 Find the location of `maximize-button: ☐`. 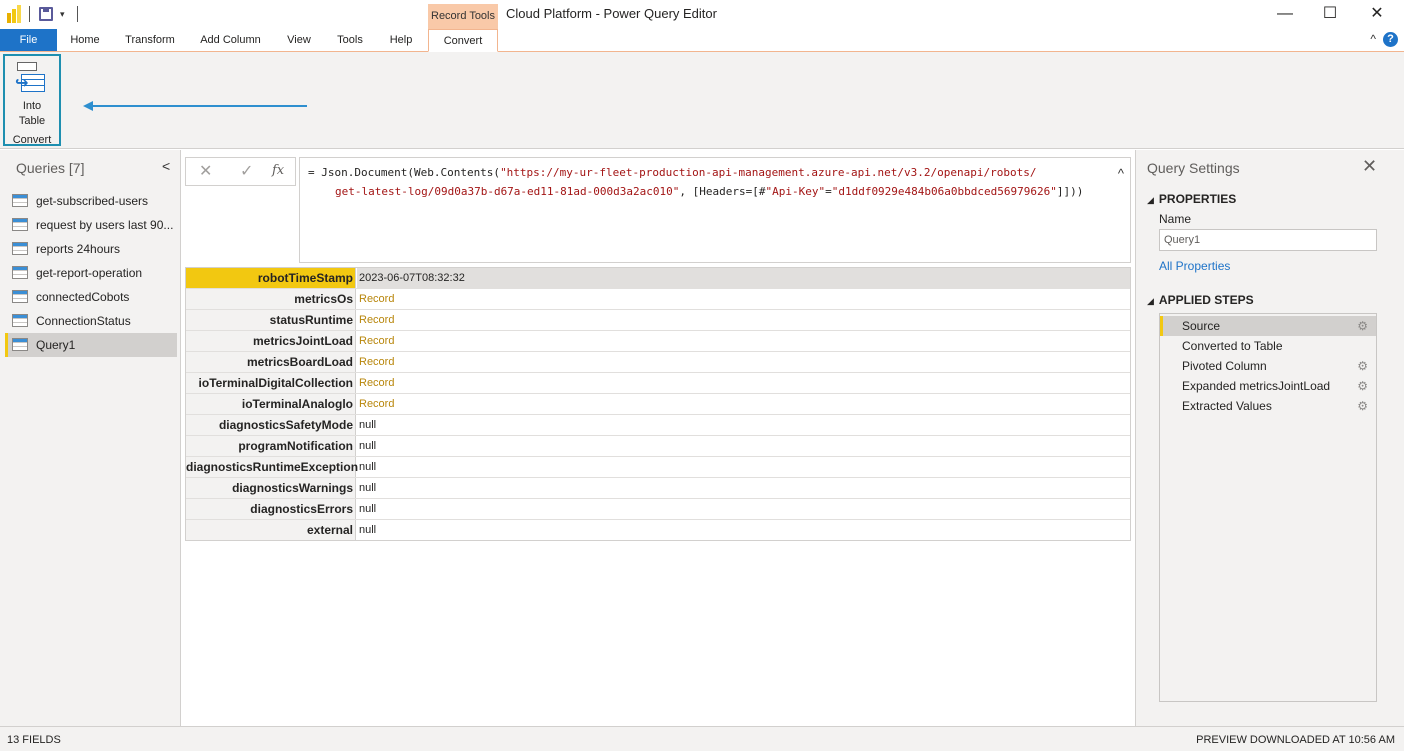

maximize-button: ☐ is located at coordinates (1330, 14).